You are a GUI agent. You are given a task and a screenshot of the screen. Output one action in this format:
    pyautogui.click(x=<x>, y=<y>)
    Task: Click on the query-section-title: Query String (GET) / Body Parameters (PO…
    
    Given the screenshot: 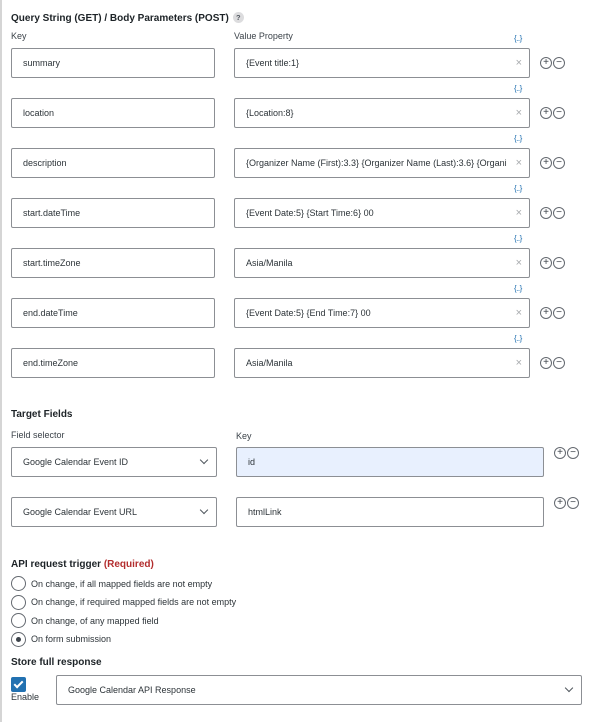 What is the action you would take?
    pyautogui.click(x=127, y=18)
    